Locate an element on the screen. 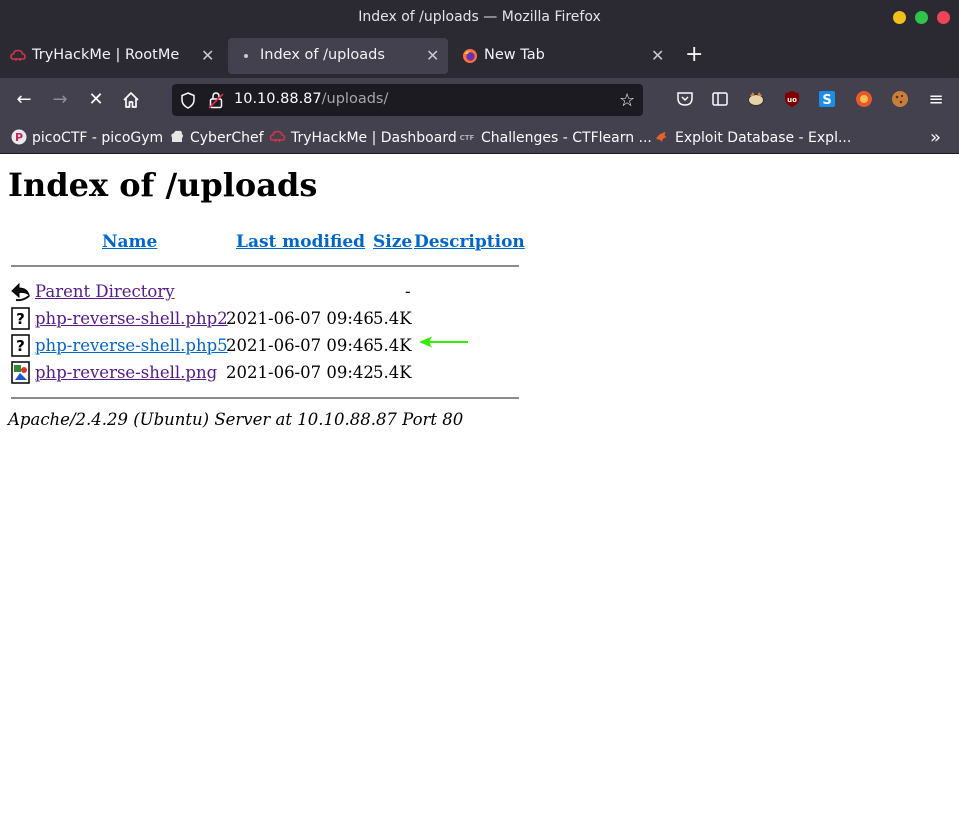  annotation-arrow-icon is located at coordinates (443, 342).